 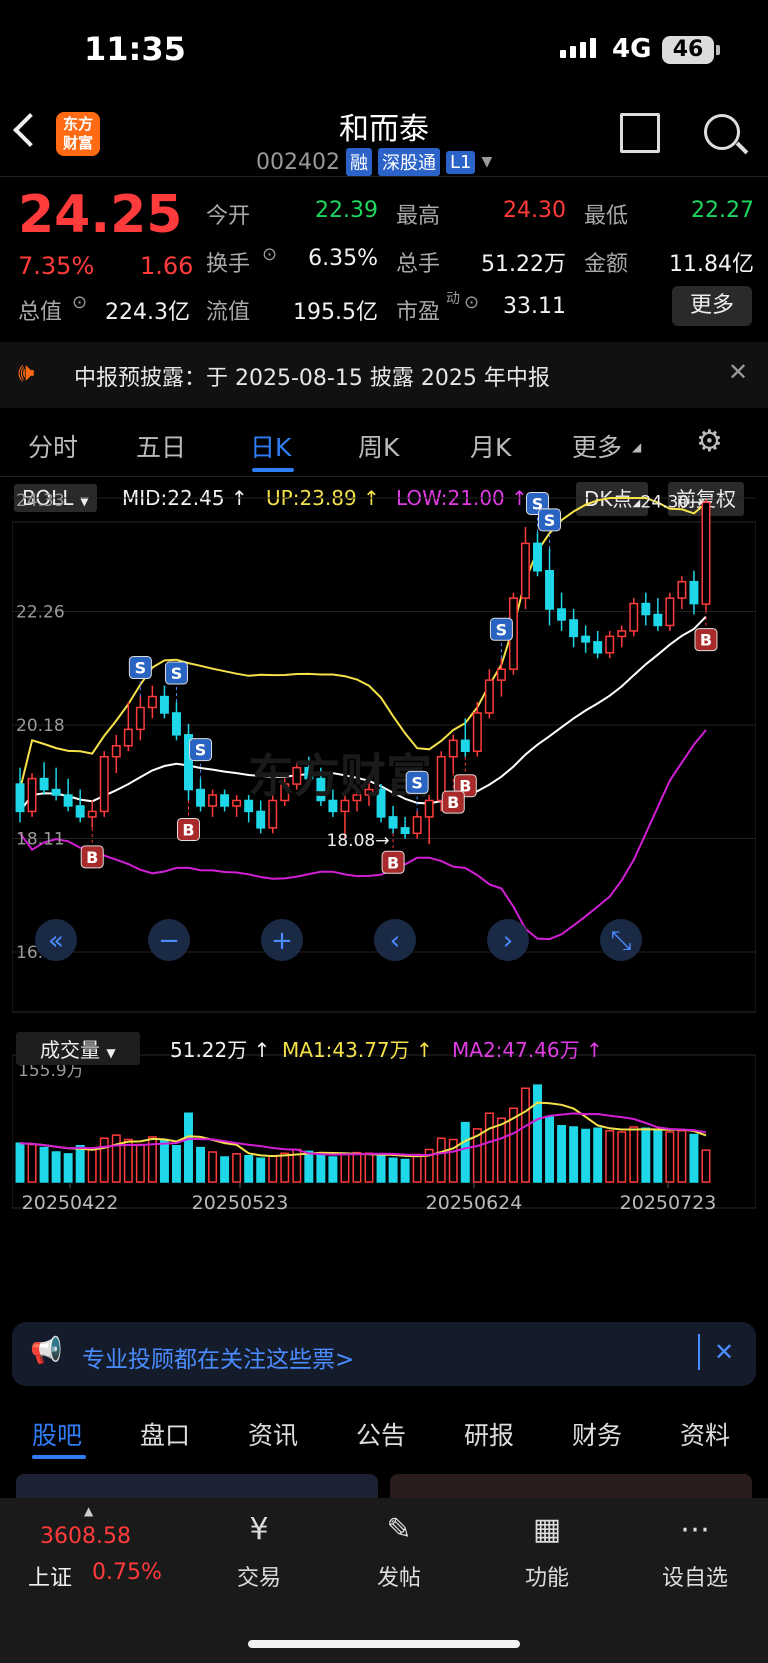 What do you see at coordinates (490, 446) in the screenshot?
I see `tab-monthly-k: 月K` at bounding box center [490, 446].